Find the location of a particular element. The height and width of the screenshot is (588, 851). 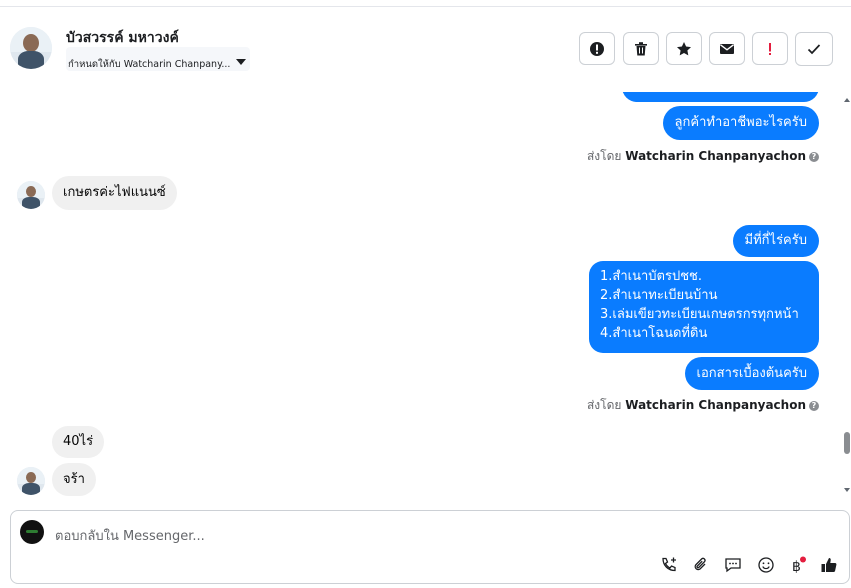

baht-payment-icon: ฿ is located at coordinates (799, 565).